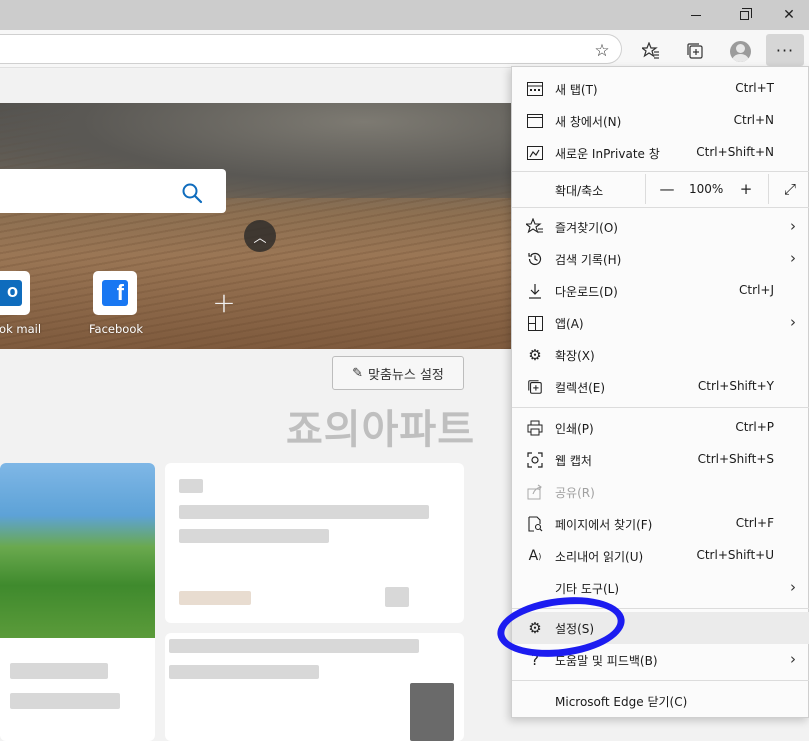 Image resolution: width=809 pixels, height=741 pixels. Describe the element at coordinates (660, 524) in the screenshot. I see `menu-item-find-on-page: 페이지에서 찾기(F) Ctrl+F` at that location.